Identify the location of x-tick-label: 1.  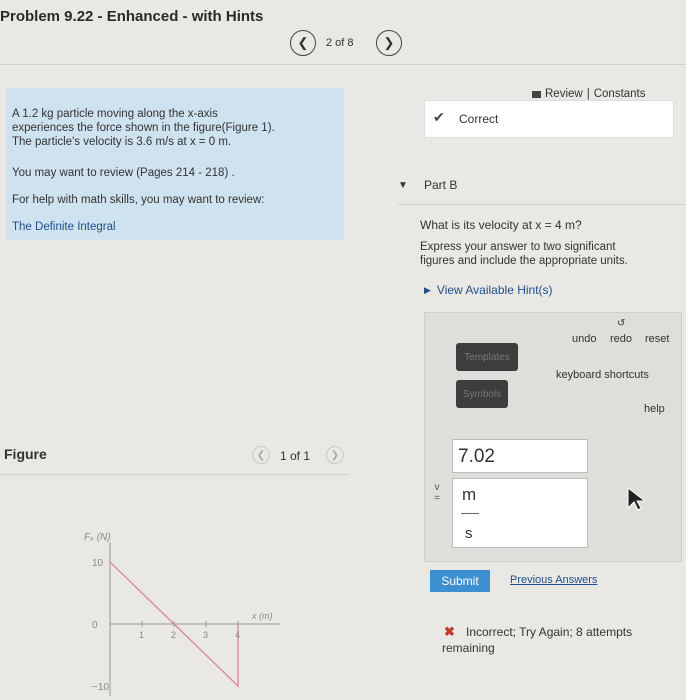
(141, 635).